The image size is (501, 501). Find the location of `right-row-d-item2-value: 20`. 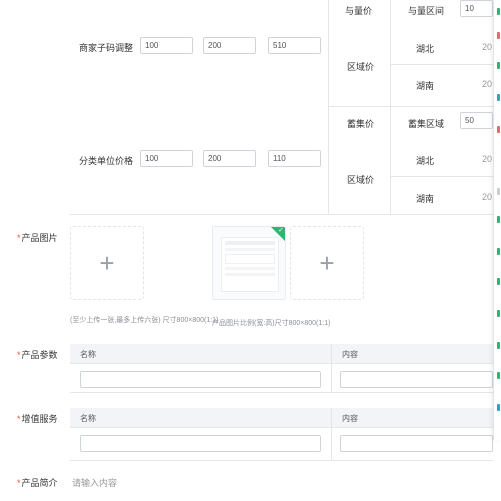

right-row-d-item2-value: 20 is located at coordinates (487, 197).